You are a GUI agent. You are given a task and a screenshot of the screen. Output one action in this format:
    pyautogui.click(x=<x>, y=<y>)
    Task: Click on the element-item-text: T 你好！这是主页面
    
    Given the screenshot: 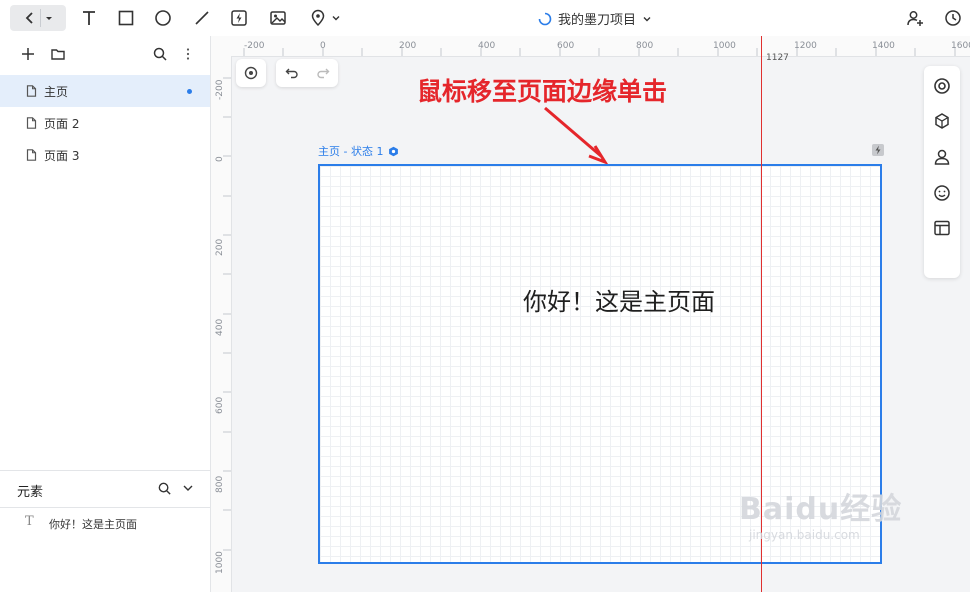 What is the action you would take?
    pyautogui.click(x=105, y=522)
    